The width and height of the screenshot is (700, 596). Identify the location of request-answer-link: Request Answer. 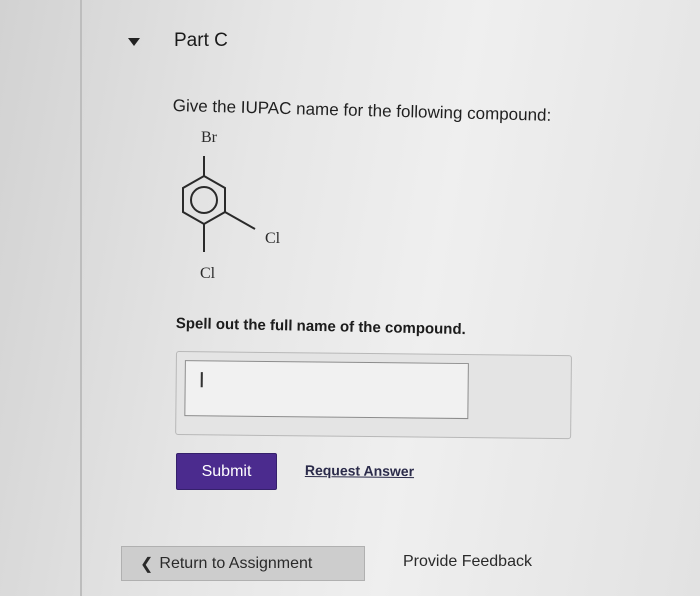
(359, 470).